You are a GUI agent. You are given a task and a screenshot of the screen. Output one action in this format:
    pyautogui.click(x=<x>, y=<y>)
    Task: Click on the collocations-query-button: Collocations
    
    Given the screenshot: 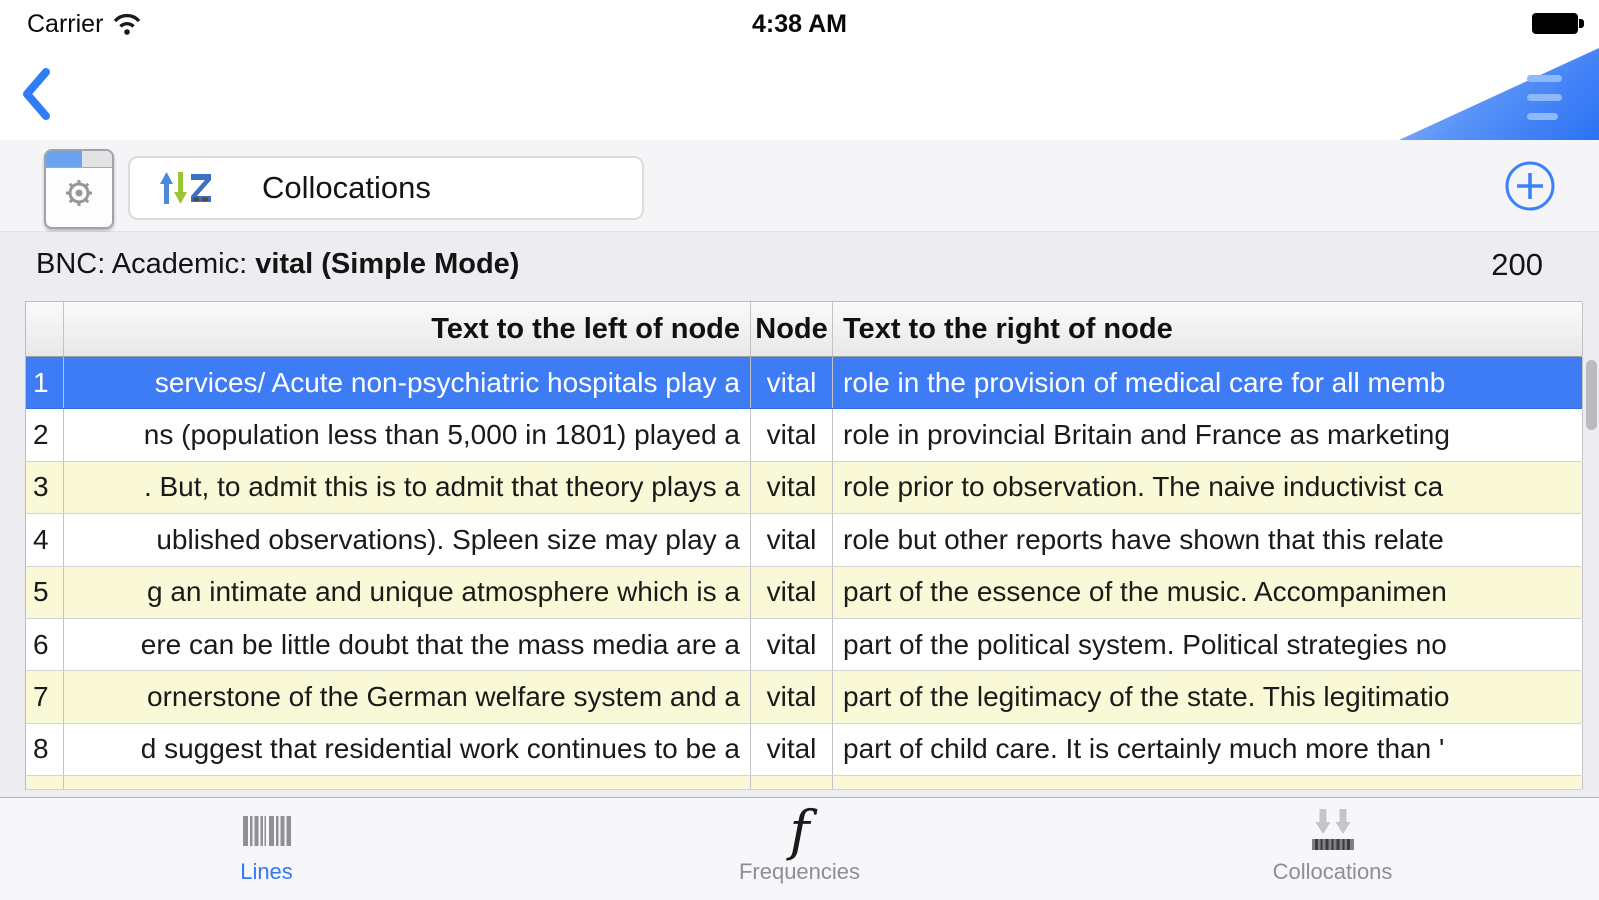 What is the action you would take?
    pyautogui.click(x=386, y=188)
    